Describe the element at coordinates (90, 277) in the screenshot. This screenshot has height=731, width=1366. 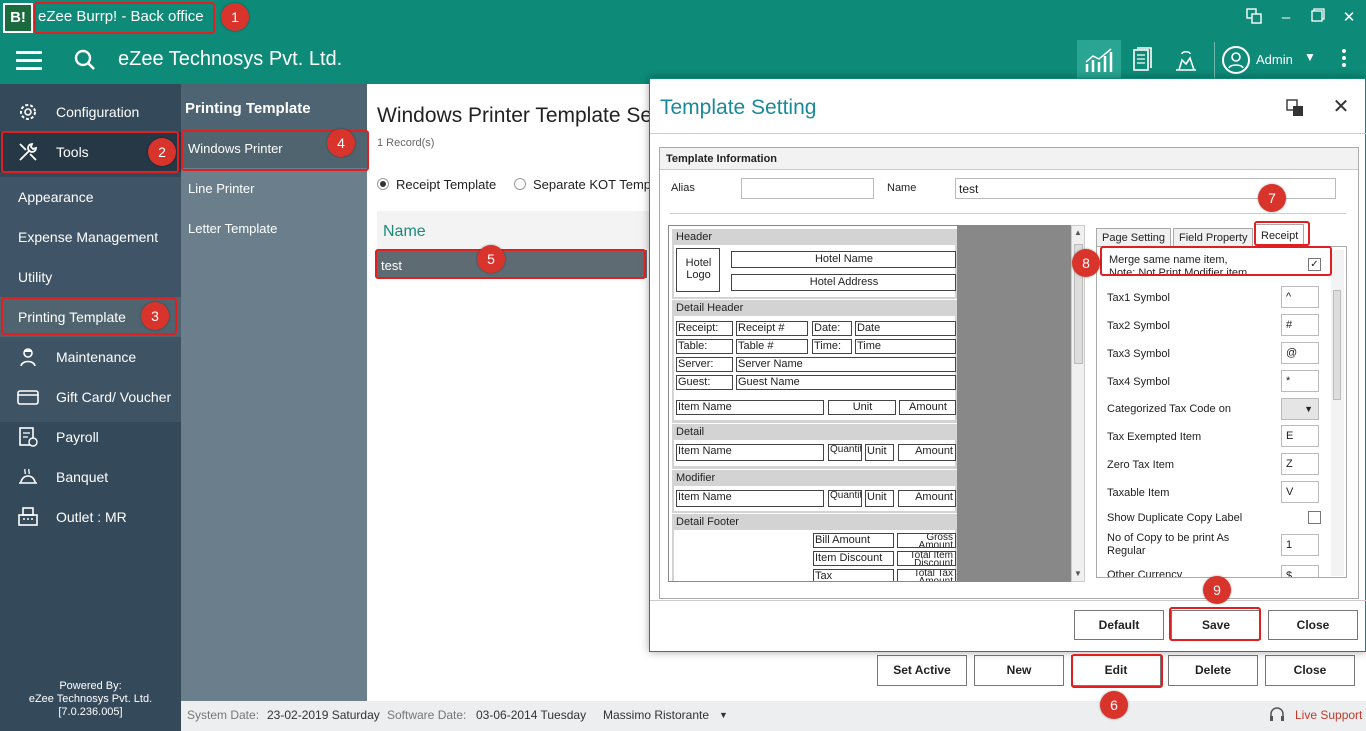
I see `subnav-item-utility: Utility` at that location.